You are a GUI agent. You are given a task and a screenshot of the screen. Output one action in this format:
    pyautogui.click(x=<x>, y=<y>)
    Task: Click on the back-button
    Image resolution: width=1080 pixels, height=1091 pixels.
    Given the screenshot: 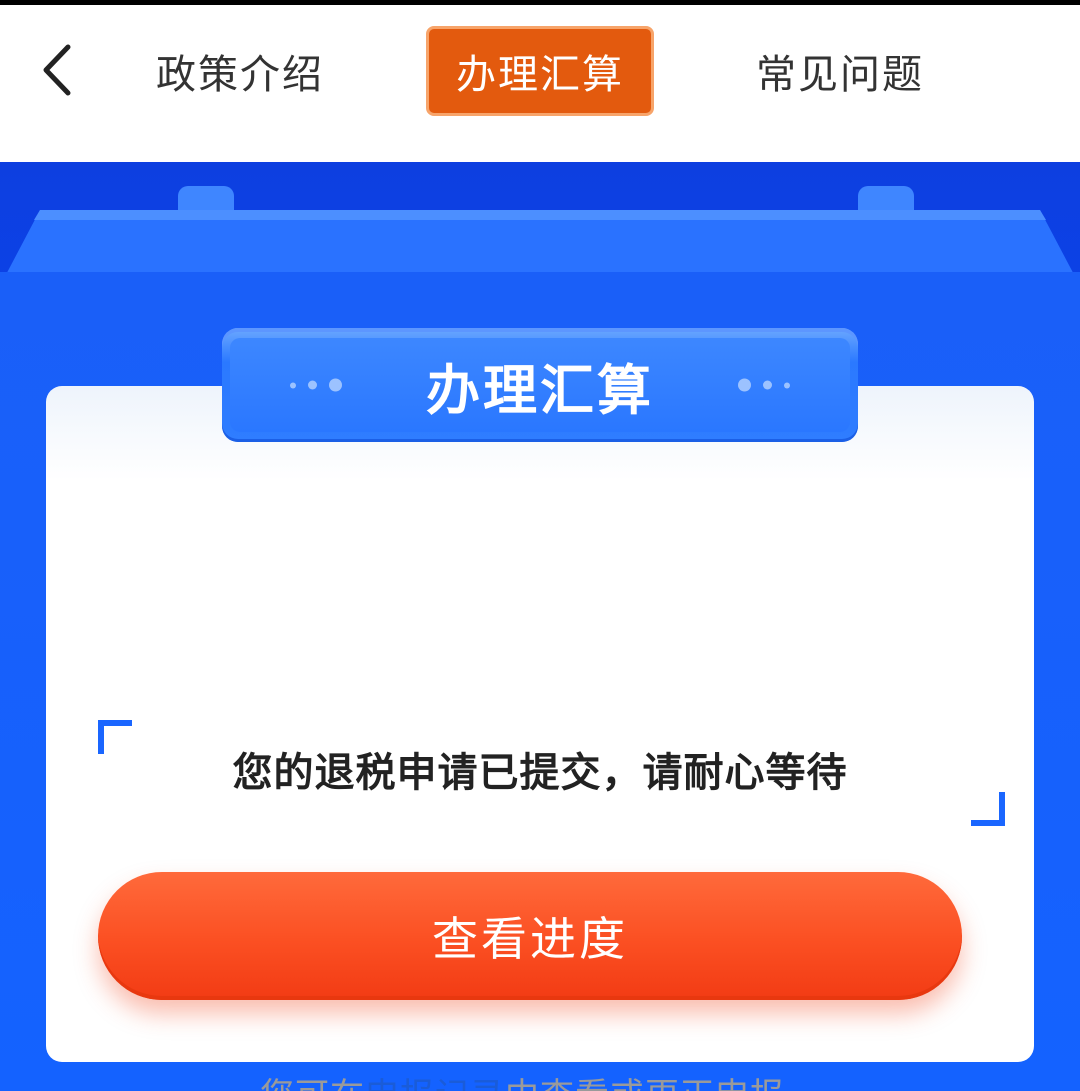 What is the action you would take?
    pyautogui.click(x=60, y=70)
    